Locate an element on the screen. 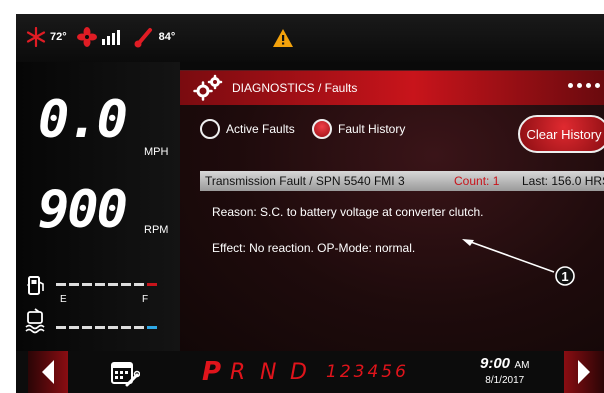 The width and height of the screenshot is (604, 393). gear-r: R is located at coordinates (238, 372).